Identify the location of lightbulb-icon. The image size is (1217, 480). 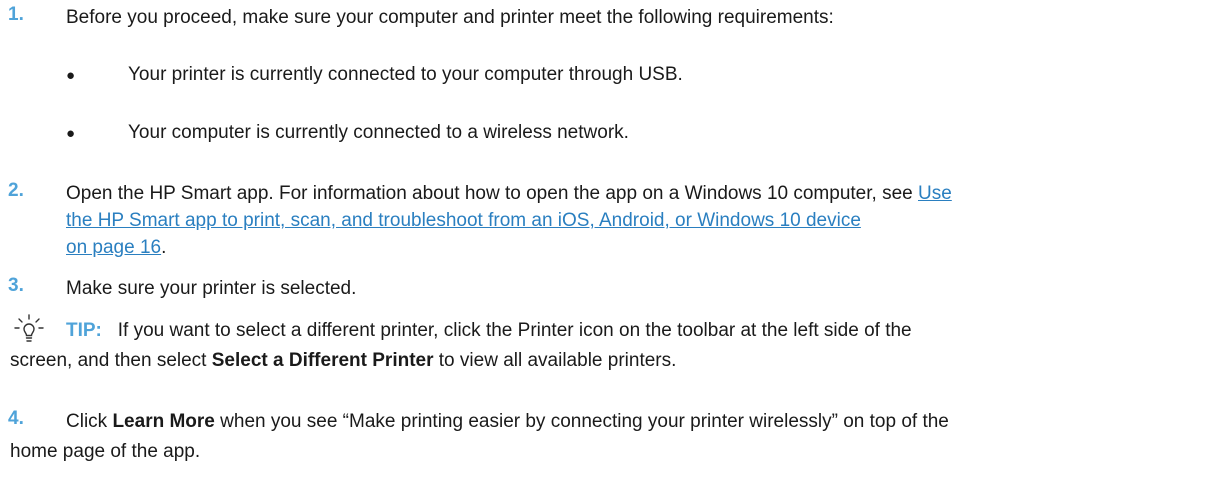
(29, 328).